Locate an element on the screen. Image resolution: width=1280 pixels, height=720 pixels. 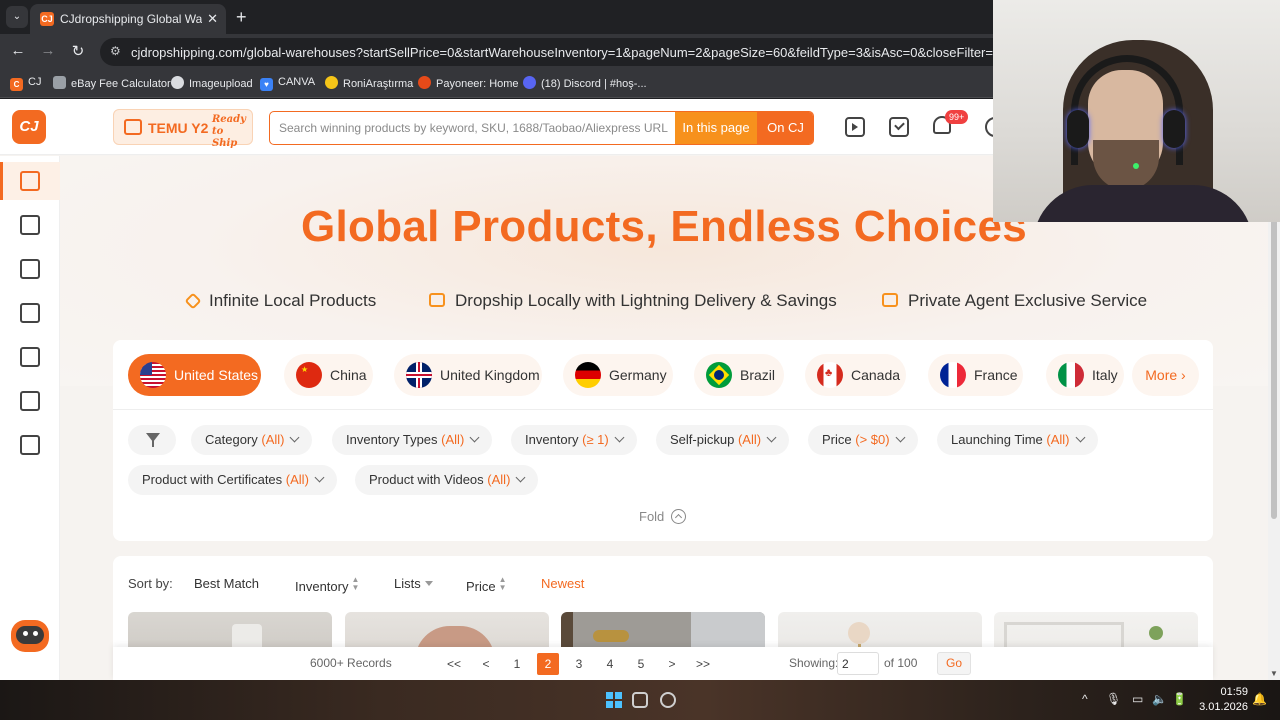
page-5-button: 5 is located at coordinates (641, 664).